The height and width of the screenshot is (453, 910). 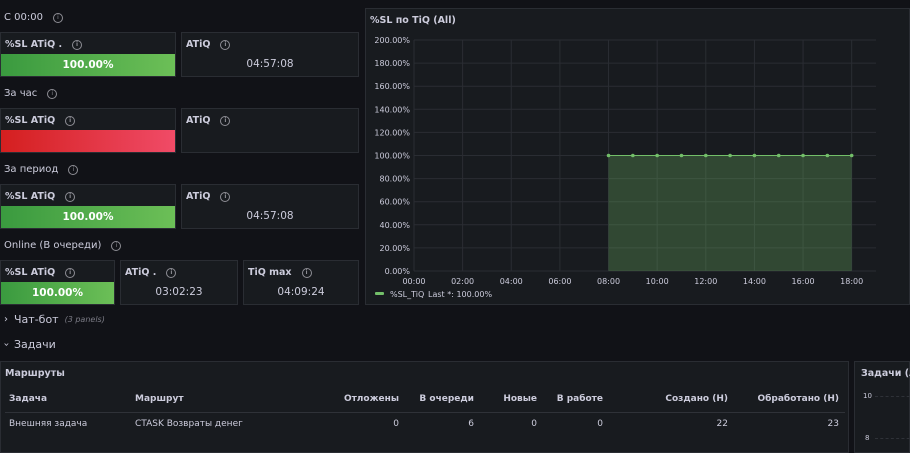 What do you see at coordinates (885, 373) in the screenshot?
I see `tasks-chart-title: Задачи (All)` at bounding box center [885, 373].